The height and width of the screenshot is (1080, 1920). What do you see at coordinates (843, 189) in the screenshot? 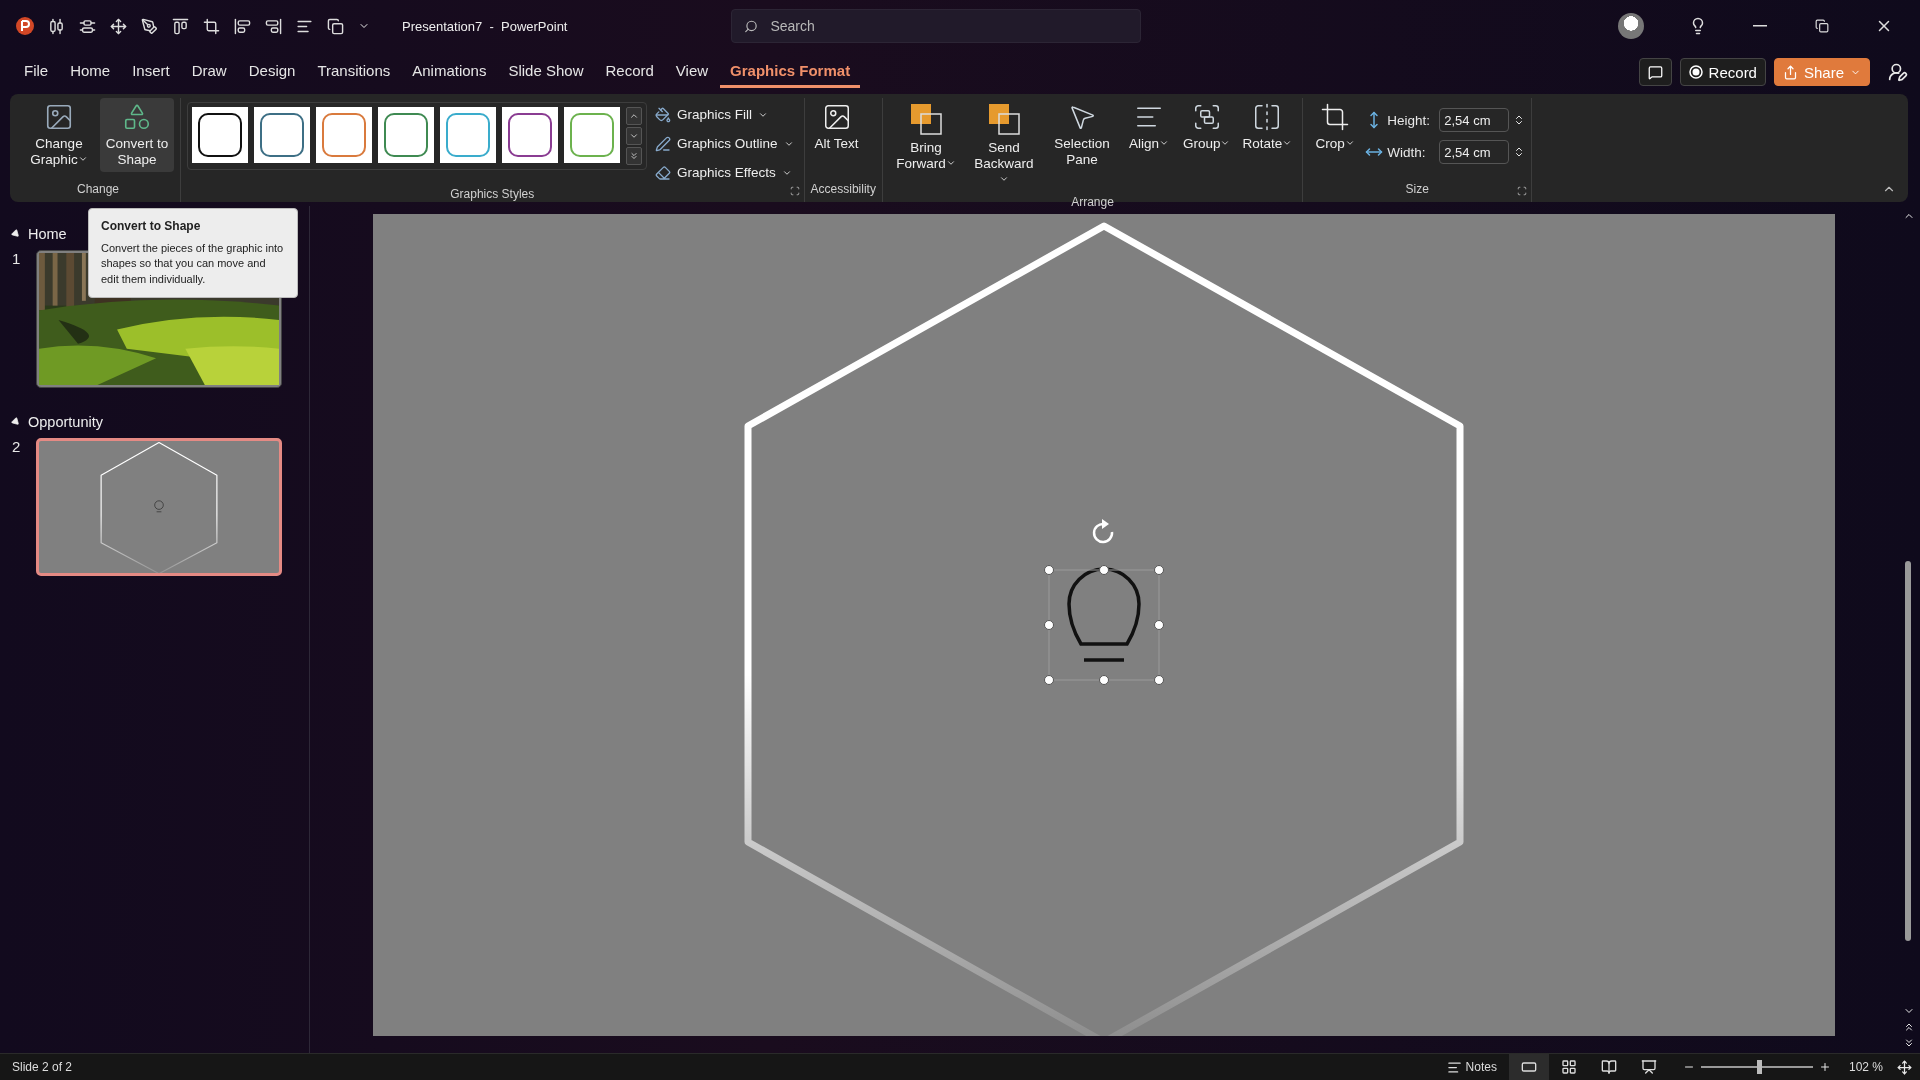
I see `group-label: Accessibility` at bounding box center [843, 189].